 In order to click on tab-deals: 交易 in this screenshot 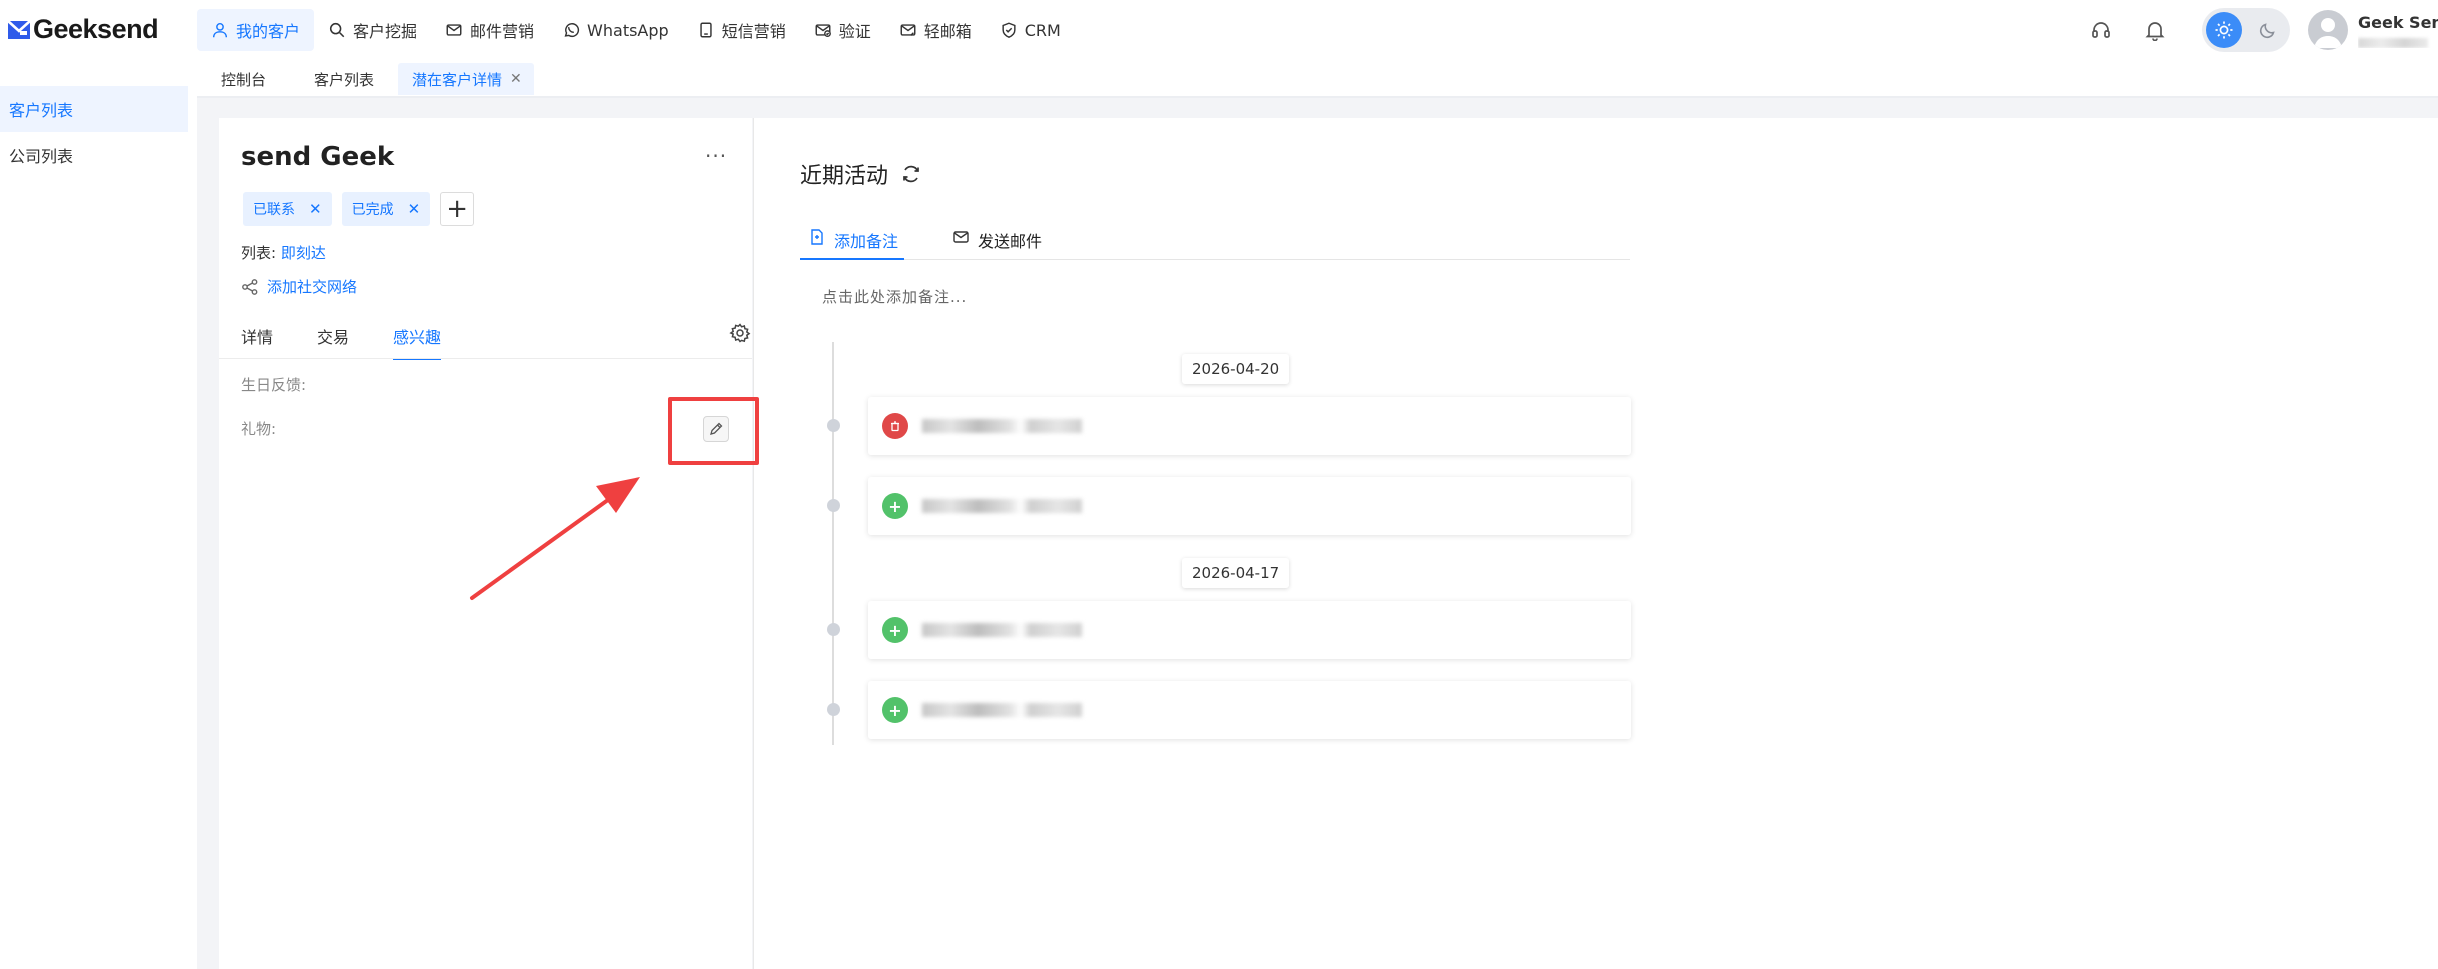, I will do `click(333, 341)`.